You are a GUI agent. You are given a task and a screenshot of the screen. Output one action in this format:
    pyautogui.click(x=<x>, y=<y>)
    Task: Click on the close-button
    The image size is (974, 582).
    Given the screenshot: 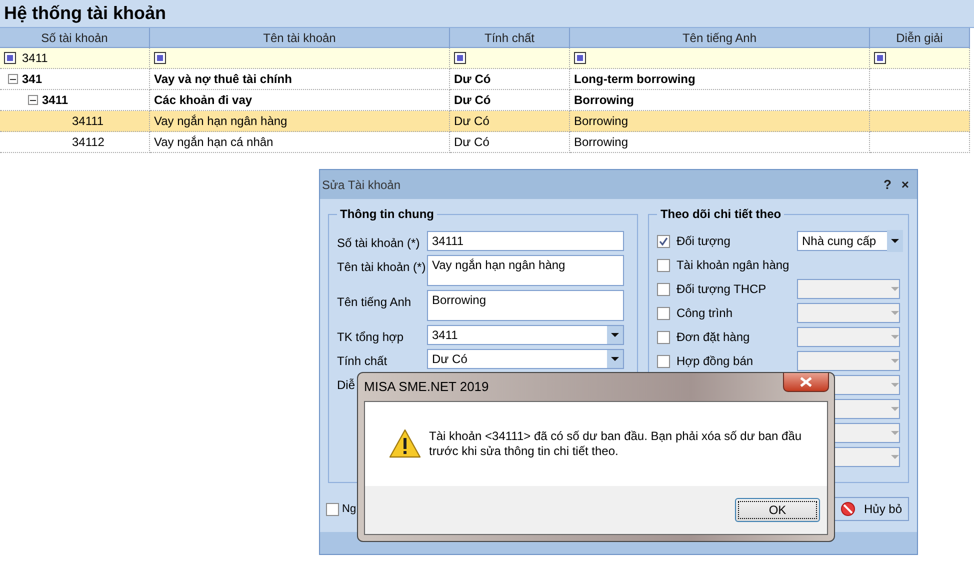 What is the action you would take?
    pyautogui.click(x=806, y=382)
    